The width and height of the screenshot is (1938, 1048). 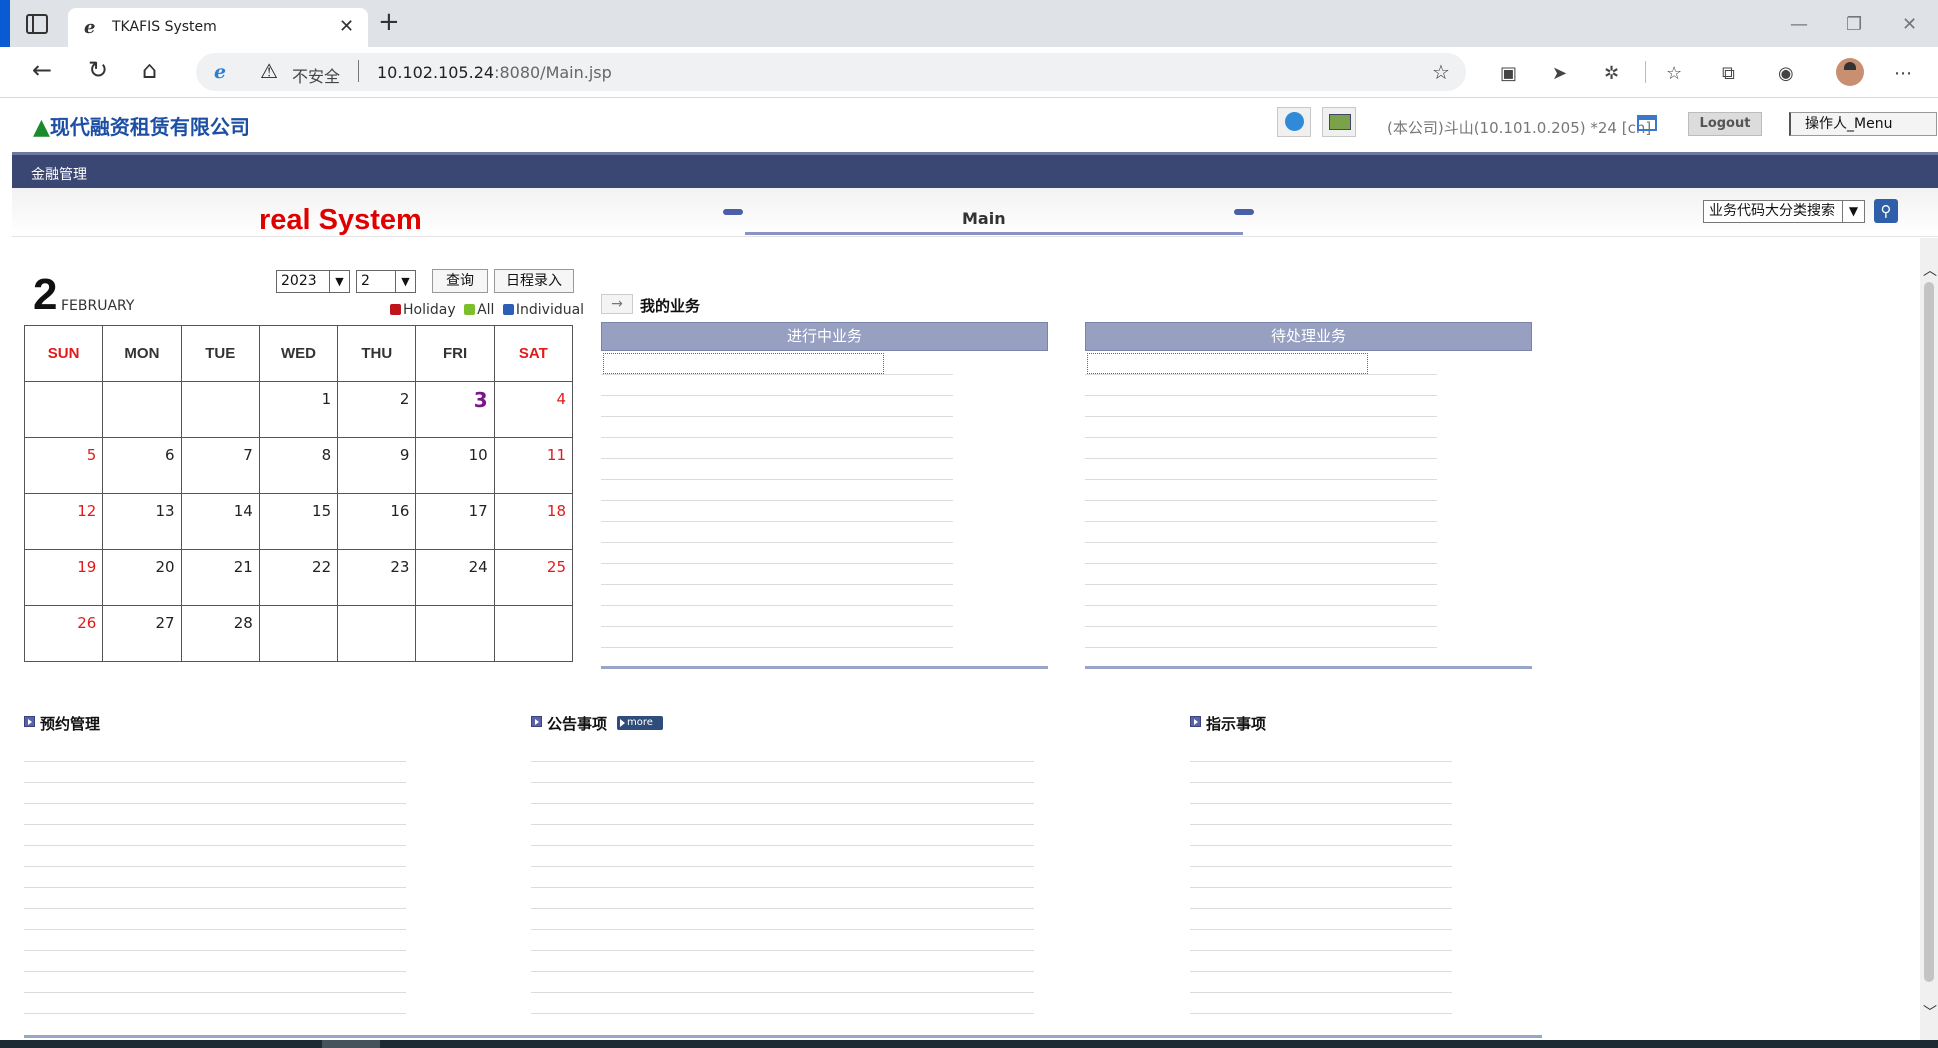 I want to click on pending-header: 待处理业务, so click(x=1308, y=336).